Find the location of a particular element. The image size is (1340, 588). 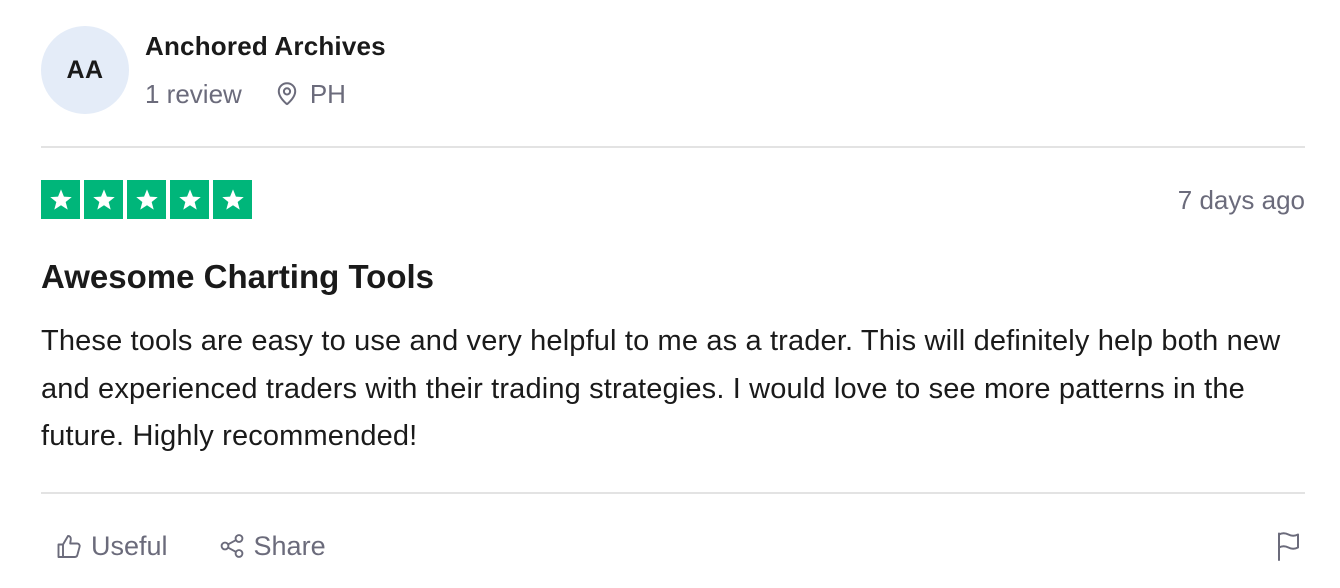

useful-button: Useful is located at coordinates (111, 546).